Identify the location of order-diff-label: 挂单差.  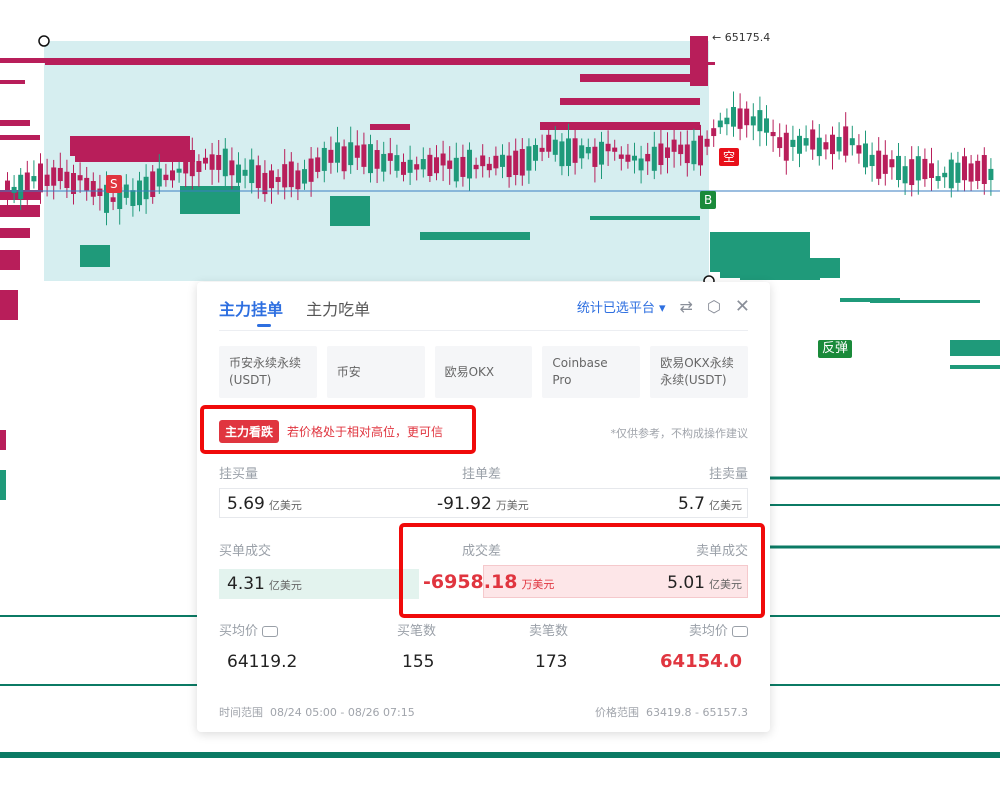
(482, 474).